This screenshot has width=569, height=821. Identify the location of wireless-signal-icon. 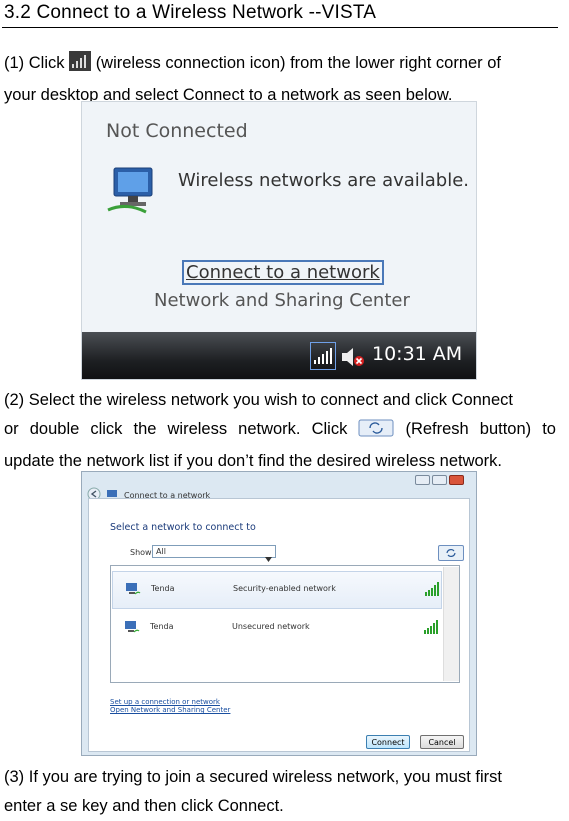
(80, 66).